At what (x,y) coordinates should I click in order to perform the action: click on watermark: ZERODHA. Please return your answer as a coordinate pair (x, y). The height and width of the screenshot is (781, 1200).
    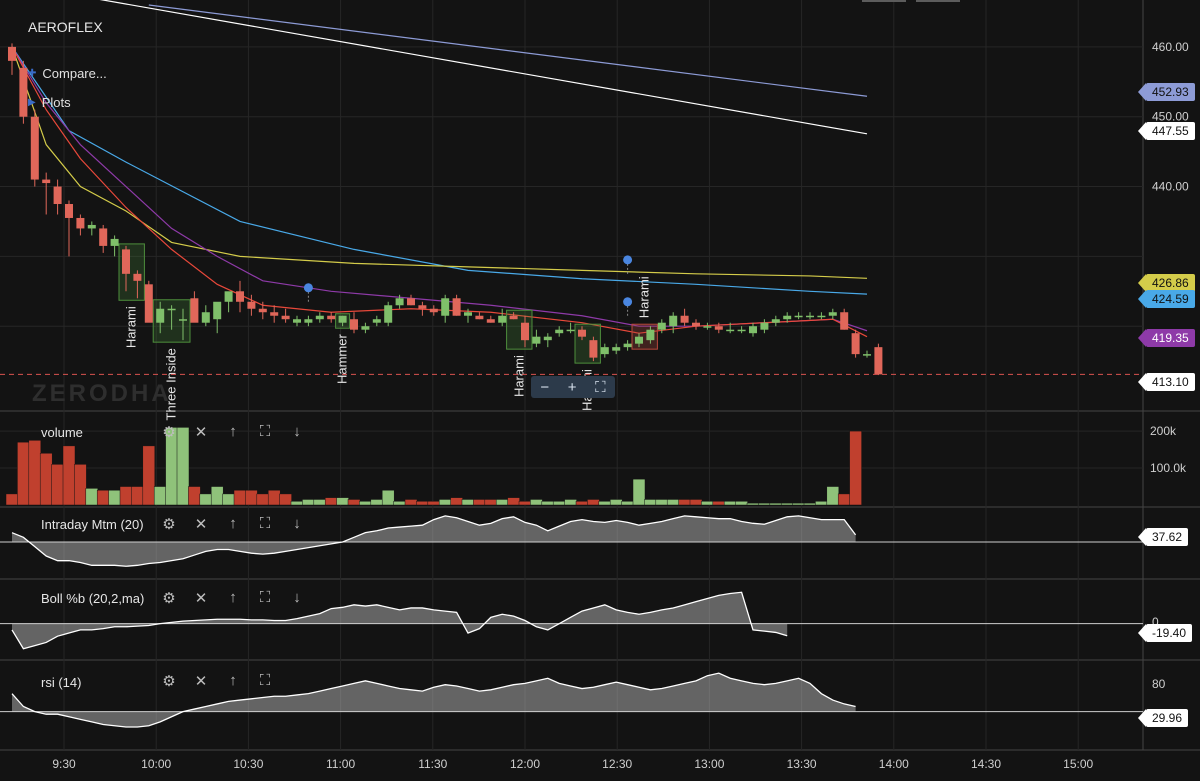
    Looking at the image, I should click on (102, 393).